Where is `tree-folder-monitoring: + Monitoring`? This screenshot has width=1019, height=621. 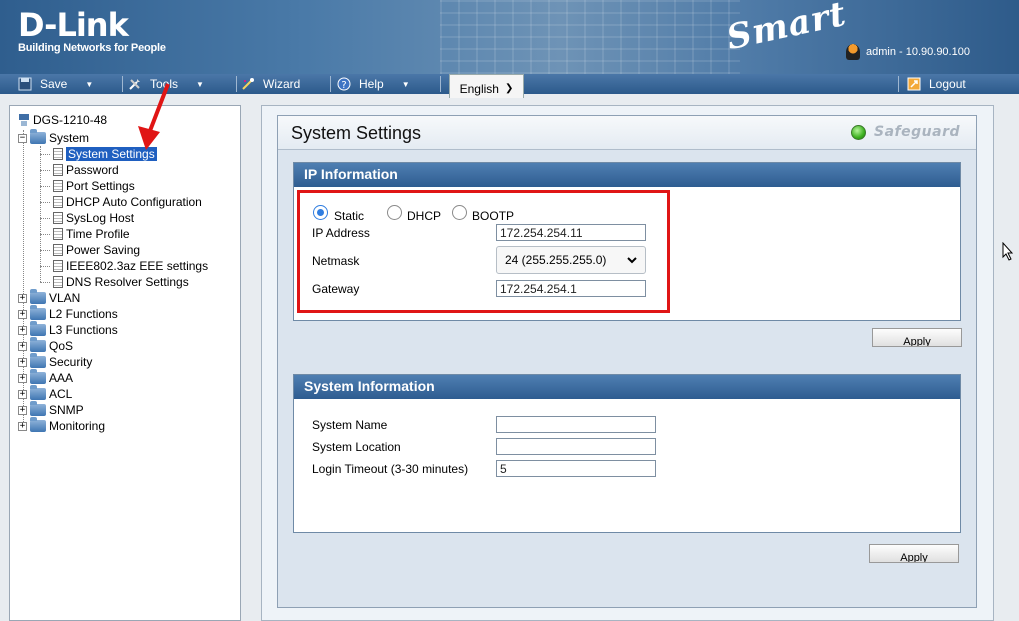
tree-folder-monitoring: + Monitoring is located at coordinates (62, 425).